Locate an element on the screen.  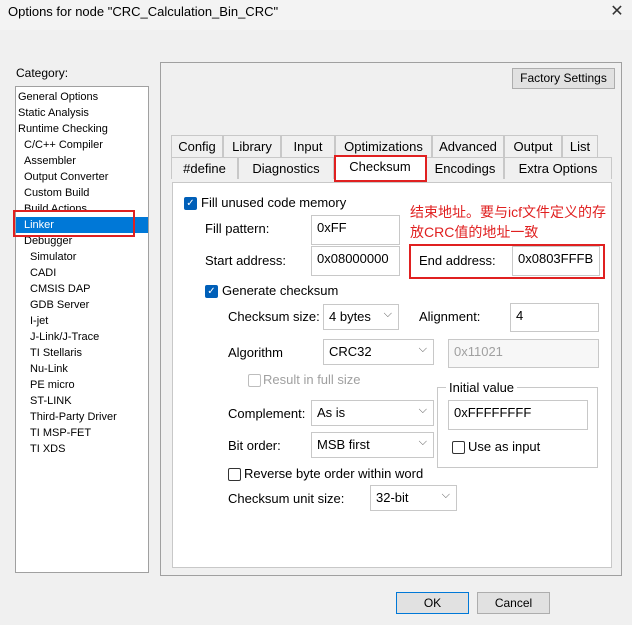
tab-list: List is located at coordinates (580, 146).